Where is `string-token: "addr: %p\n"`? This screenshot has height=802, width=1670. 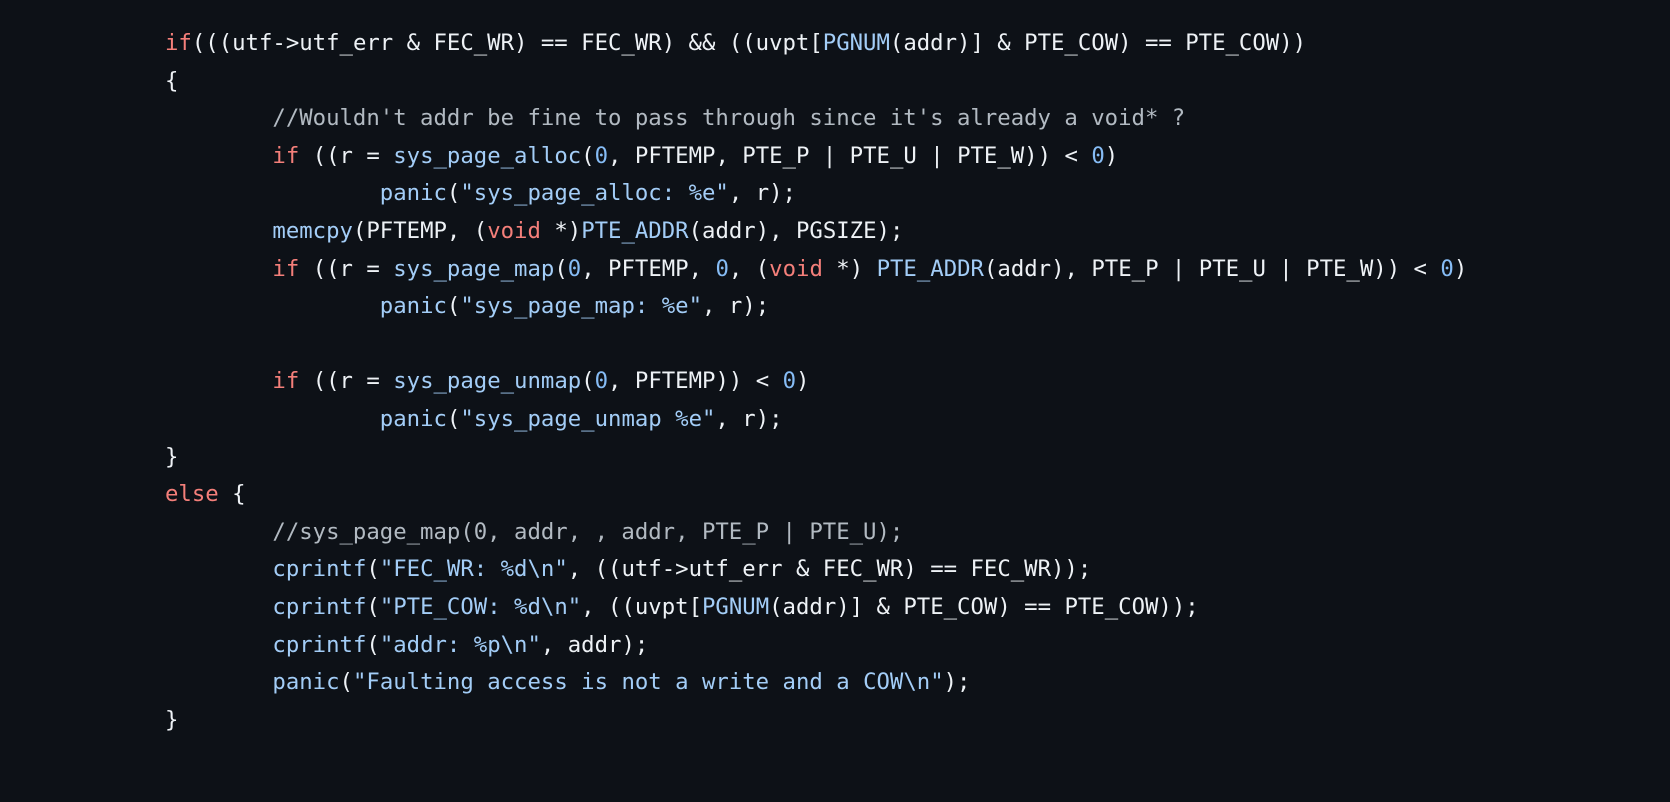
string-token: "addr: %p\n" is located at coordinates (460, 644).